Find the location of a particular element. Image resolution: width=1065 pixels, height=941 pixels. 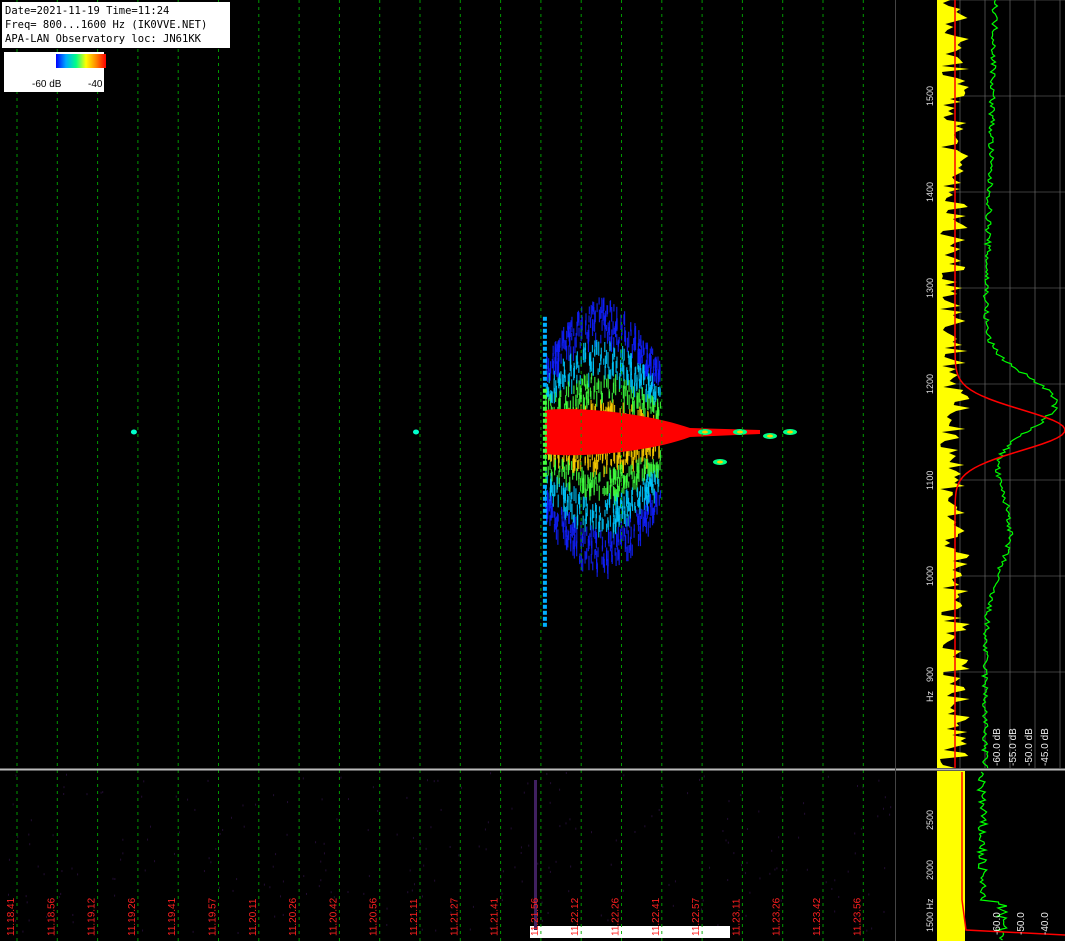

time-tick-label: 11.21.41 is located at coordinates (495, 916).